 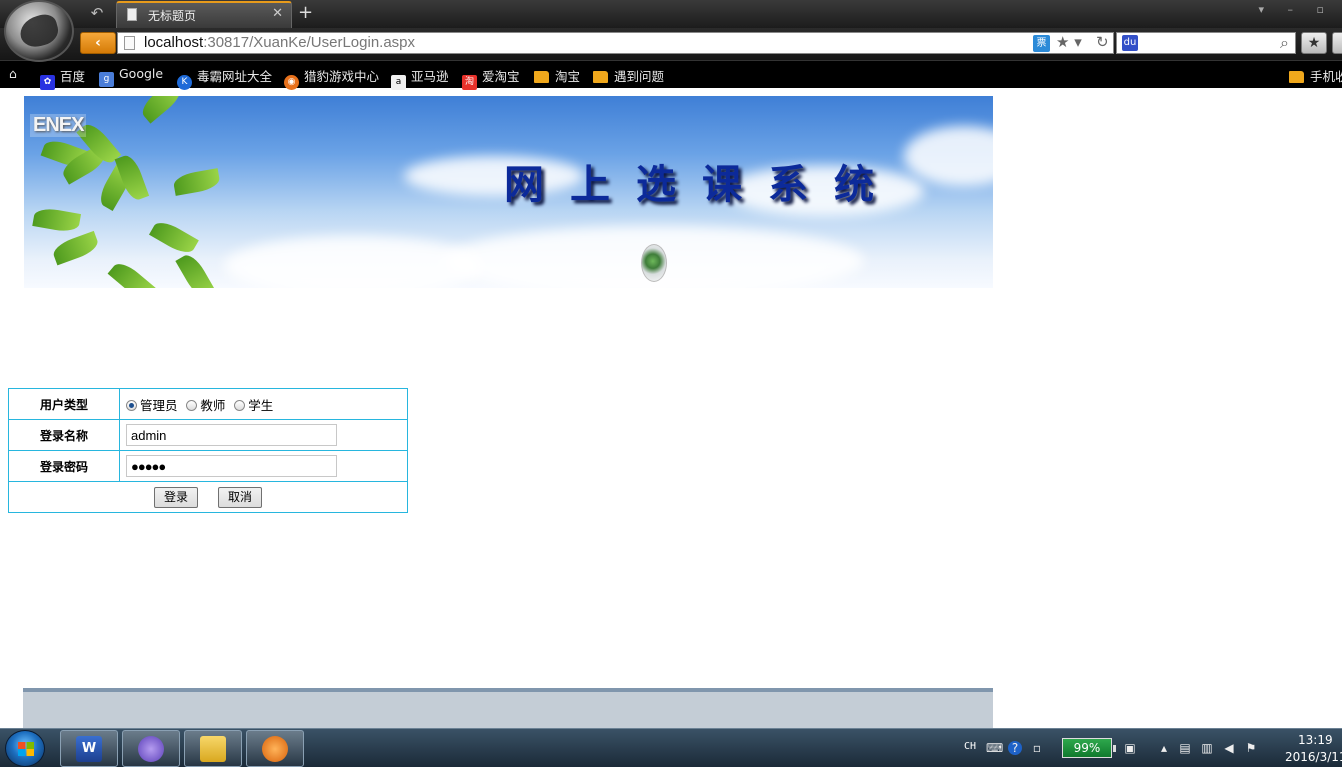 I want to click on radio-teacher: 教师, so click(x=208, y=405).